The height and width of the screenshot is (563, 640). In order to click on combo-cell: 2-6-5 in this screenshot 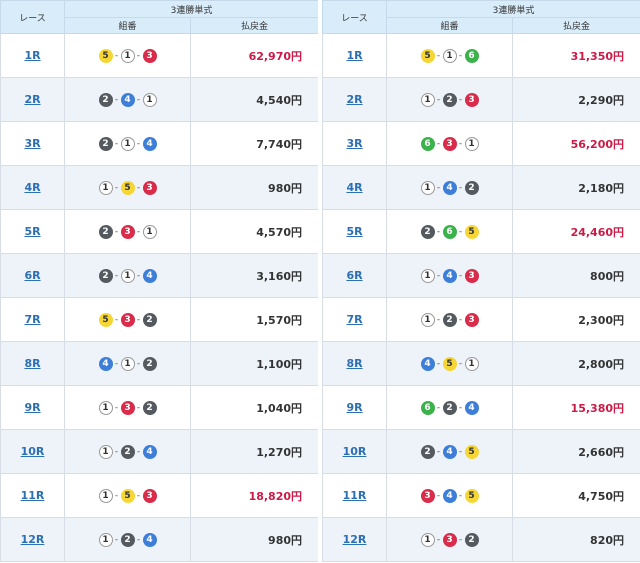, I will do `click(449, 231)`.